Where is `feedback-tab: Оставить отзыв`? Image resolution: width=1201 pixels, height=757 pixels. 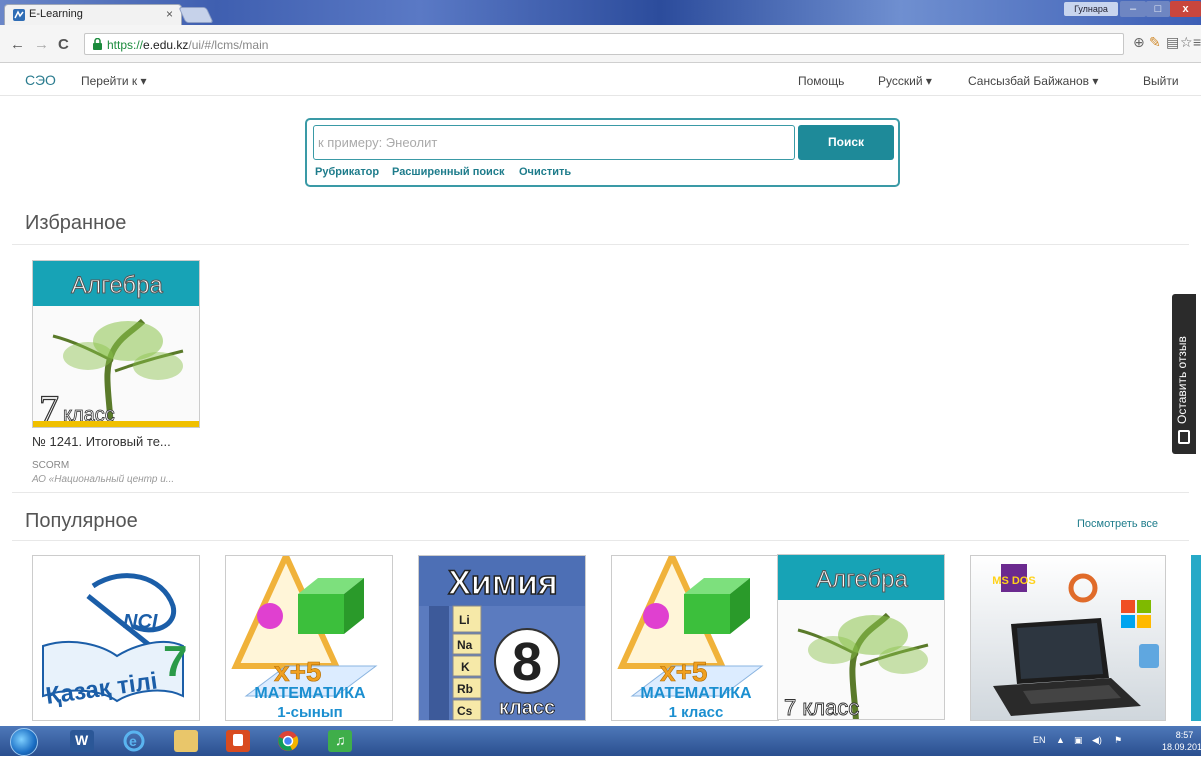
feedback-tab: Оставить отзыв is located at coordinates (1184, 374).